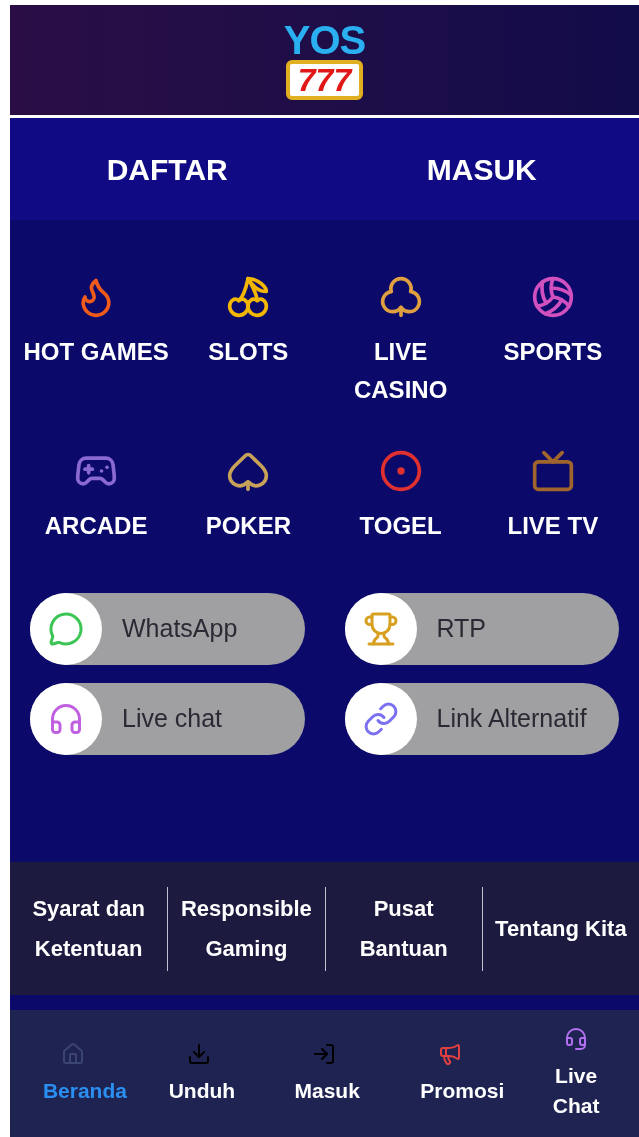  I want to click on nav-tab: Promosi, so click(450, 1073).